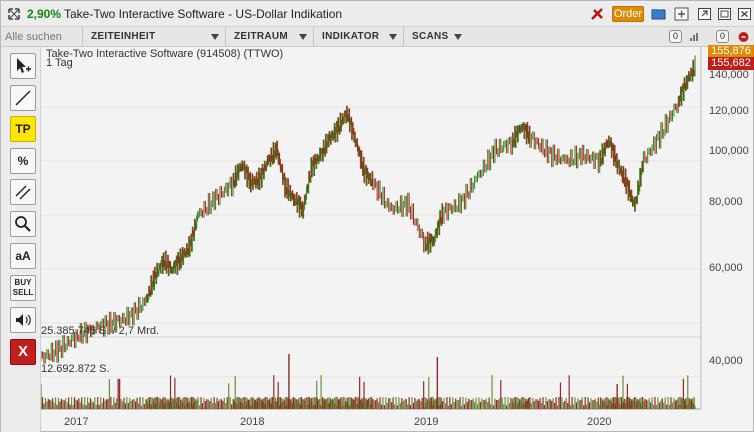 The width and height of the screenshot is (754, 432). What do you see at coordinates (726, 361) in the screenshot?
I see `y-tick-label: 40,000` at bounding box center [726, 361].